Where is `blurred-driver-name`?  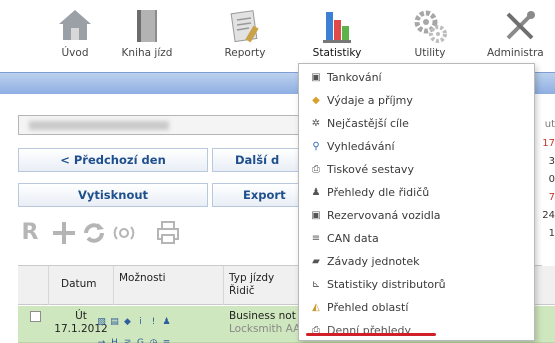
blurred-driver-name is located at coordinates (99, 125).